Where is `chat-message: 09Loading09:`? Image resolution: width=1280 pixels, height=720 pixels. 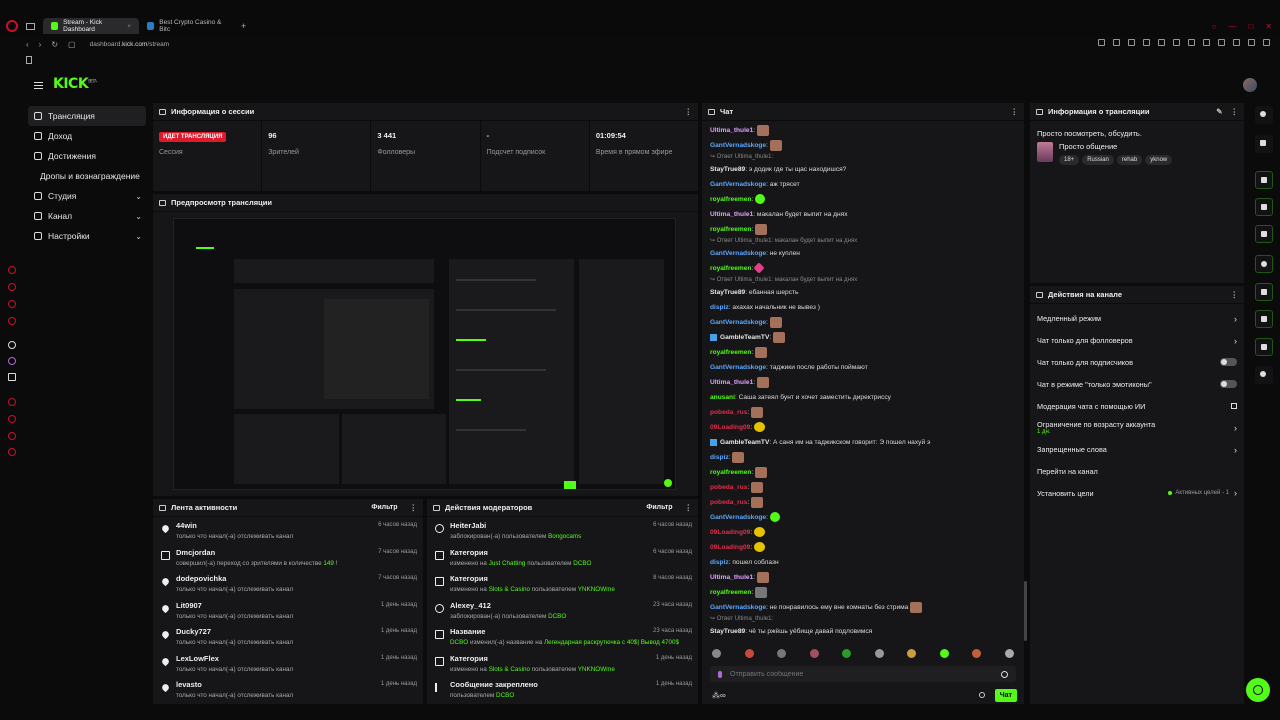
chat-message: 09Loading09: is located at coordinates (863, 427).